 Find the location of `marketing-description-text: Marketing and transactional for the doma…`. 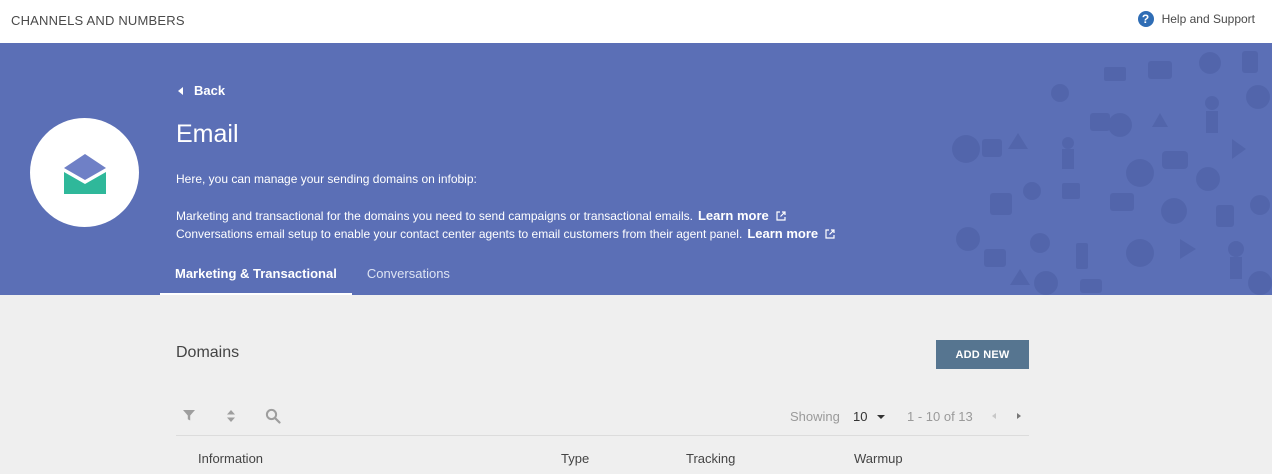

marketing-description-text: Marketing and transactional for the doma… is located at coordinates (434, 215).